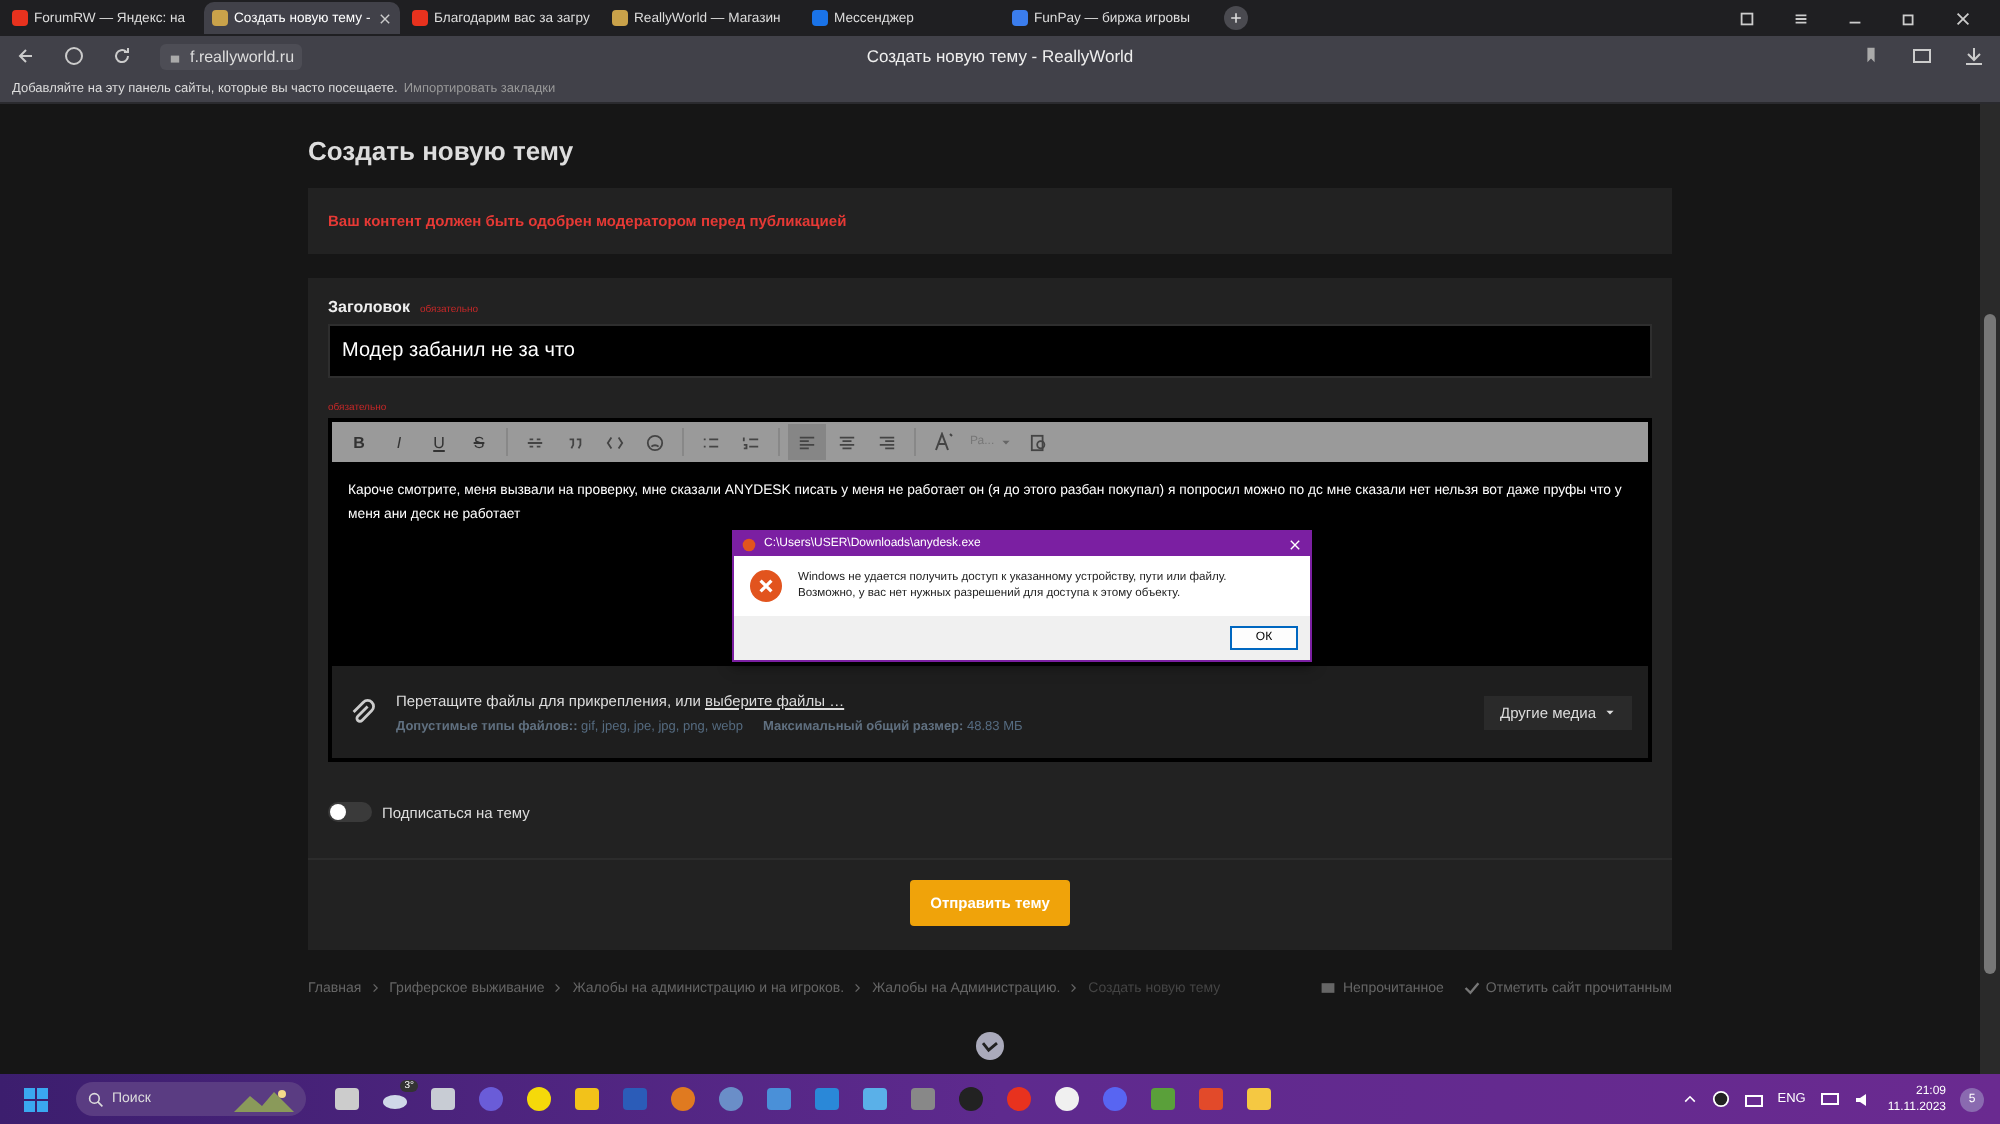 The width and height of the screenshot is (2000, 1124). I want to click on preview-icon, so click(1039, 442).